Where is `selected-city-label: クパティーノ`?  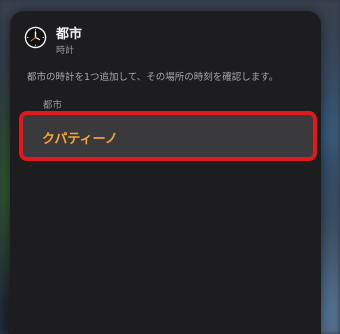 selected-city-label: クパティーノ is located at coordinates (80, 139).